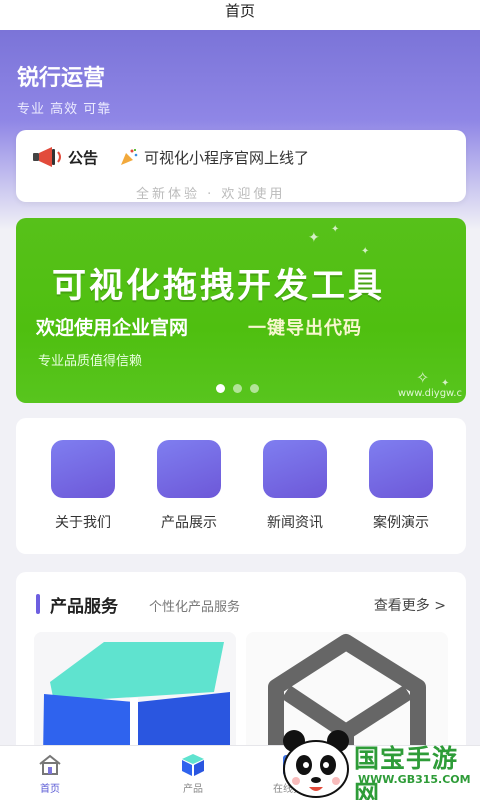 The width and height of the screenshot is (480, 800). Describe the element at coordinates (38, 604) in the screenshot. I see `section-accent-bar` at that location.